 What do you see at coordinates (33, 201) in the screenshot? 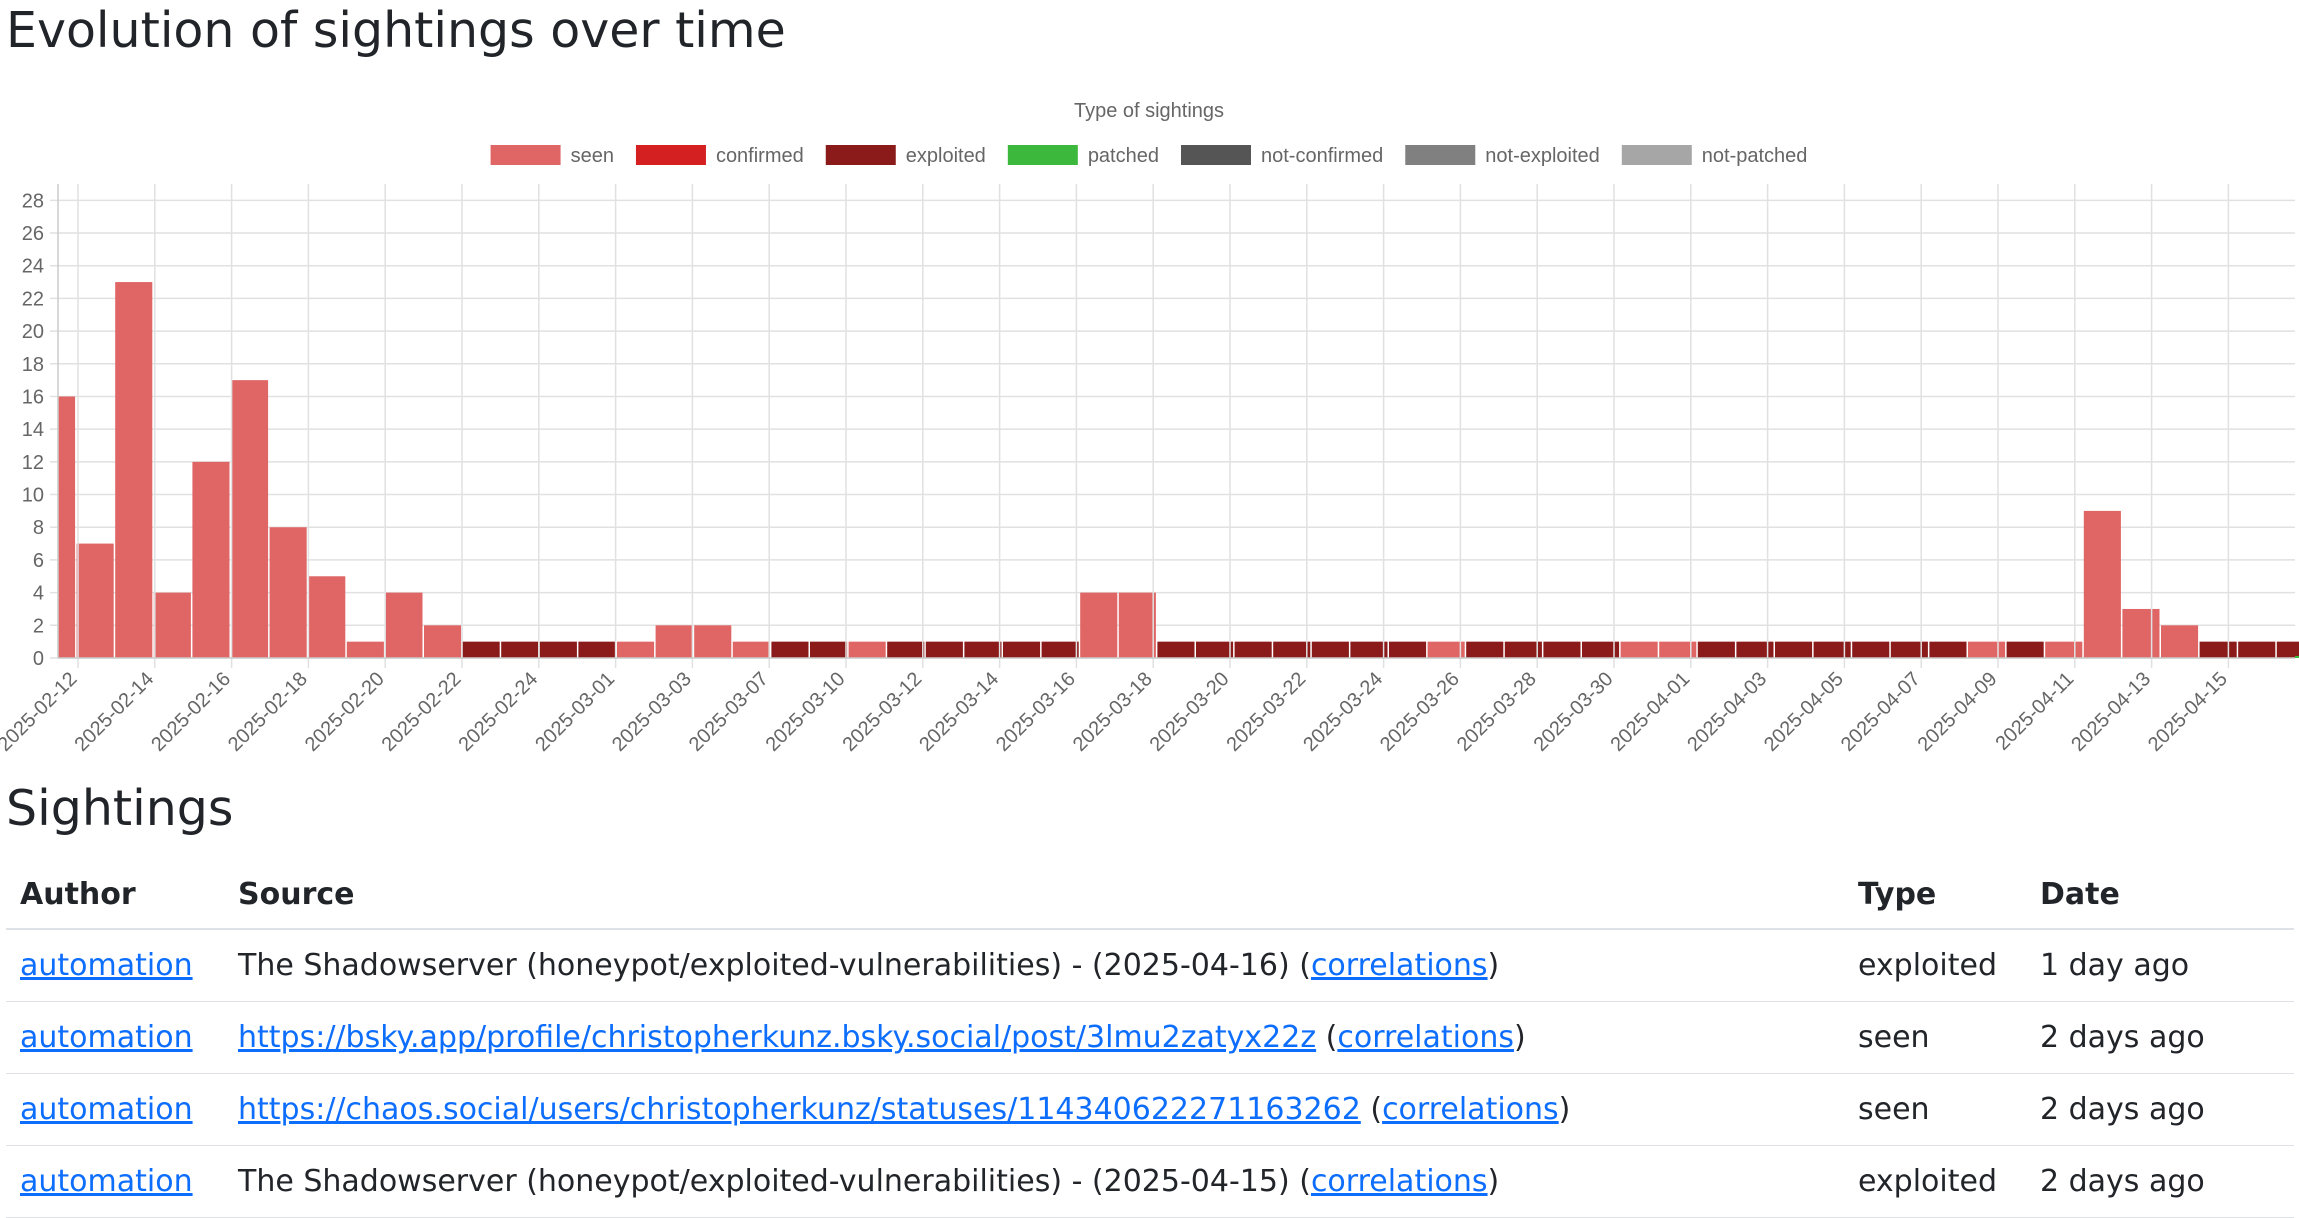
I see `y-tick-label: 28` at bounding box center [33, 201].